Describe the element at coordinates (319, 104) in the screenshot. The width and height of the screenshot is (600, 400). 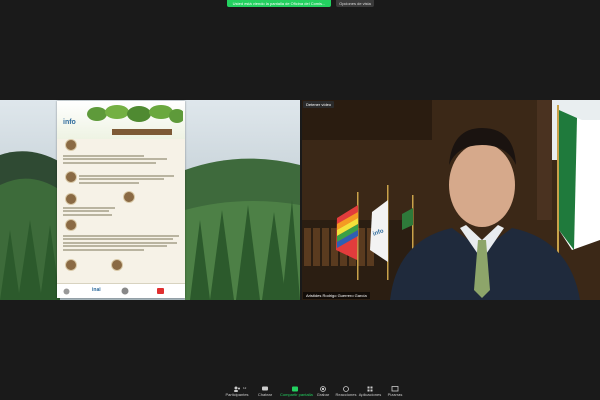
I see `stop-video-button: Detener vídeo` at that location.